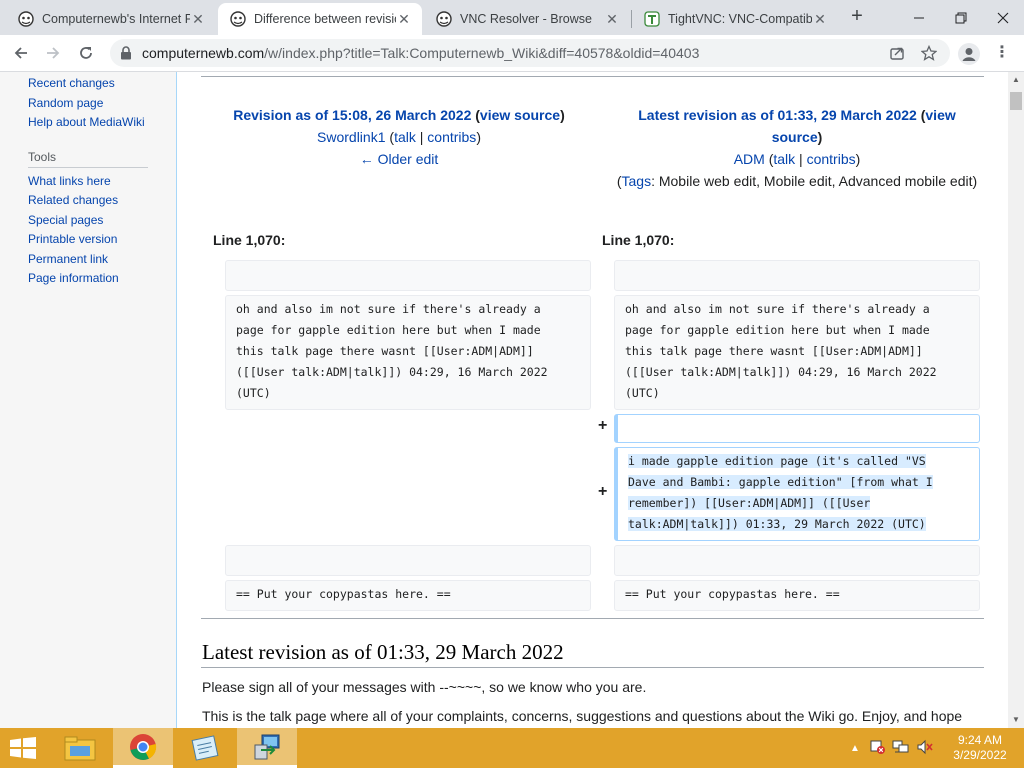 The height and width of the screenshot is (768, 1024). I want to click on sidebar-special-pages: Special pages, so click(65, 220).